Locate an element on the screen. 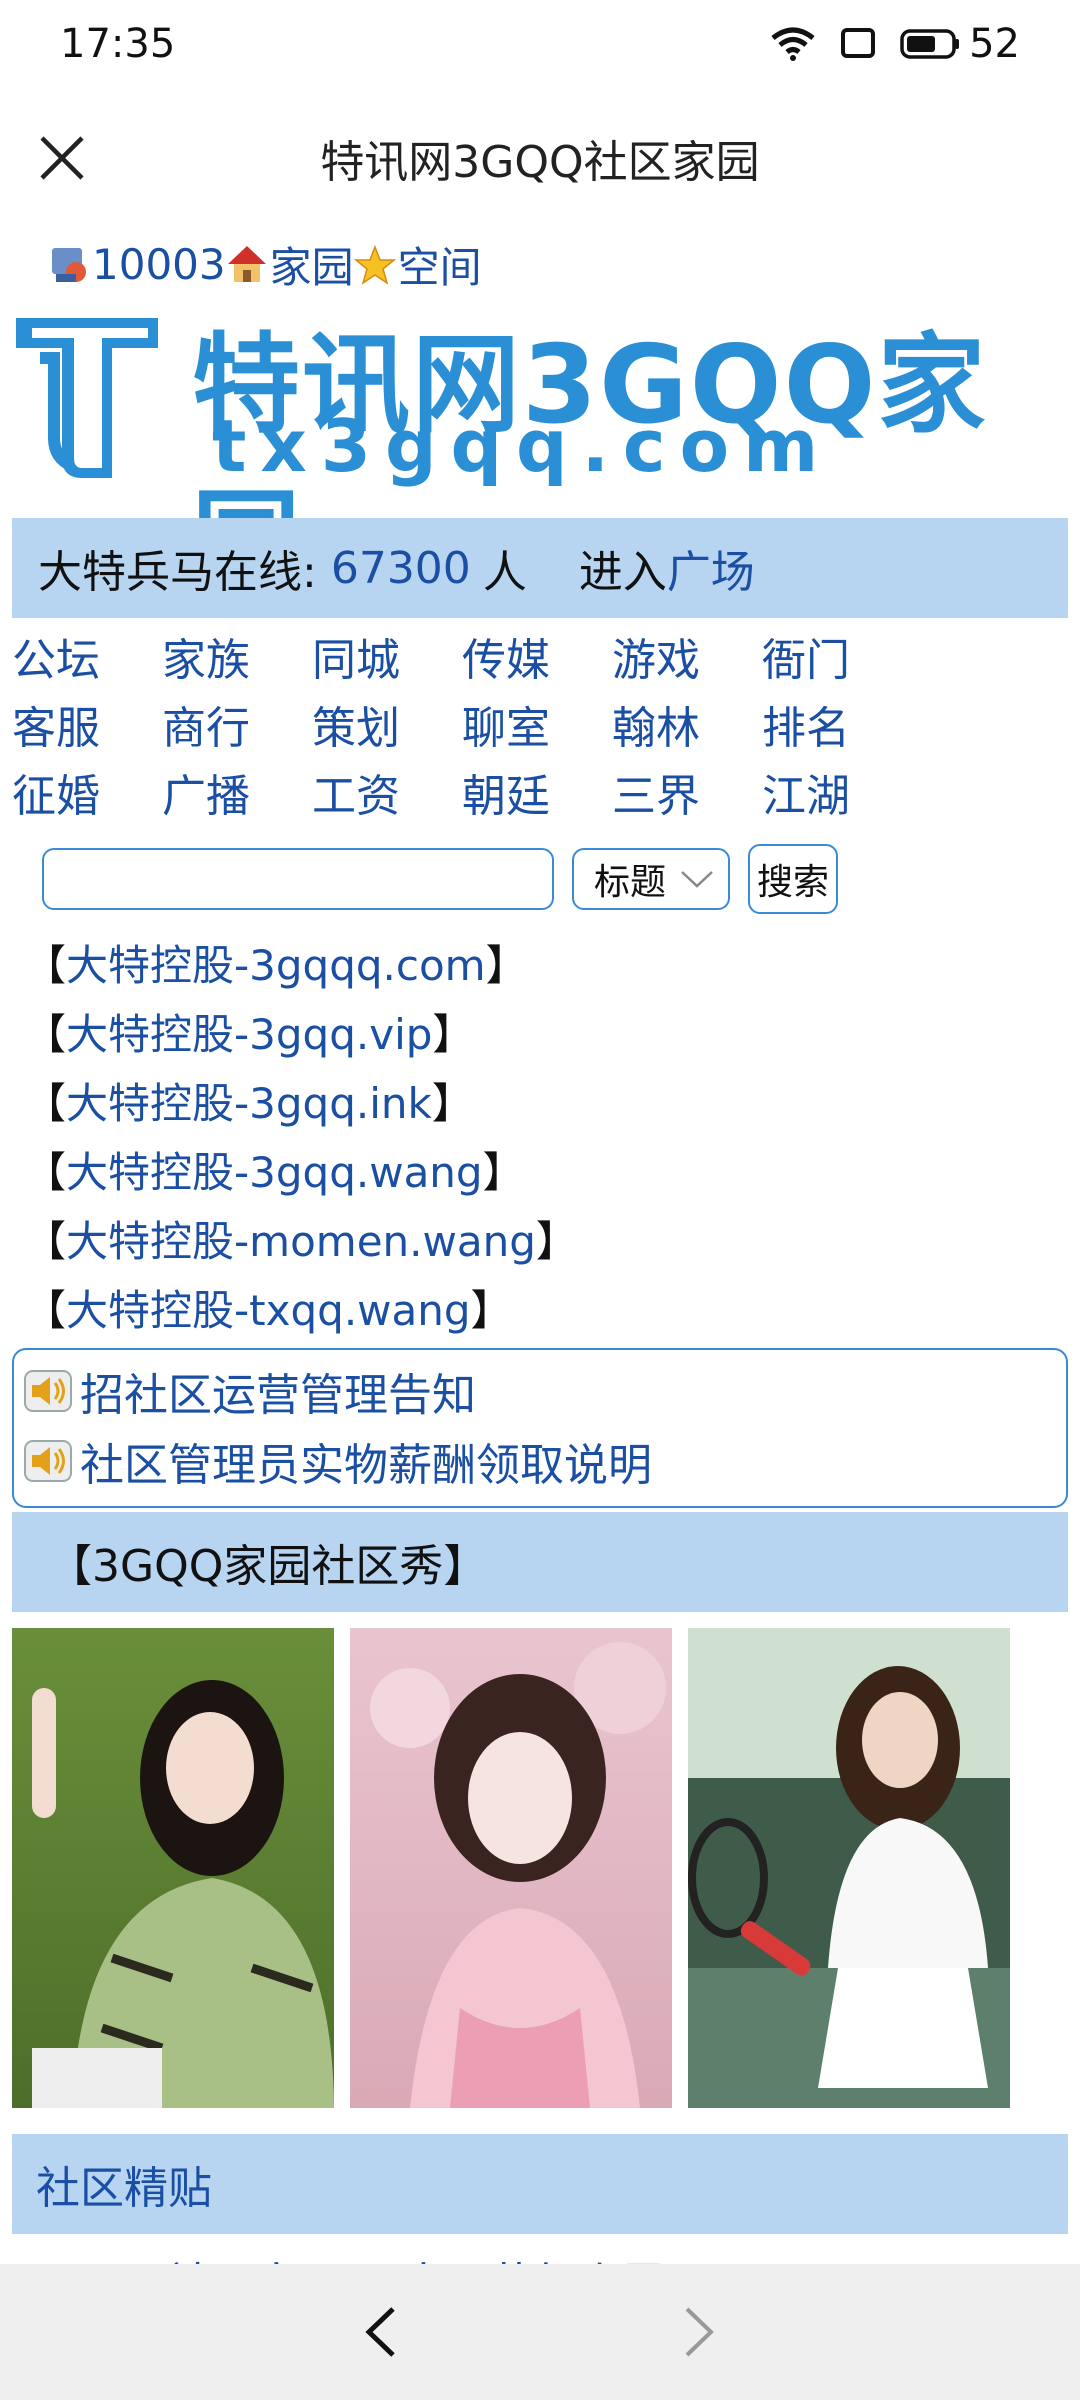  nav-row: 客服 商行 策划 聊室 翰林 排名 is located at coordinates (462, 724).